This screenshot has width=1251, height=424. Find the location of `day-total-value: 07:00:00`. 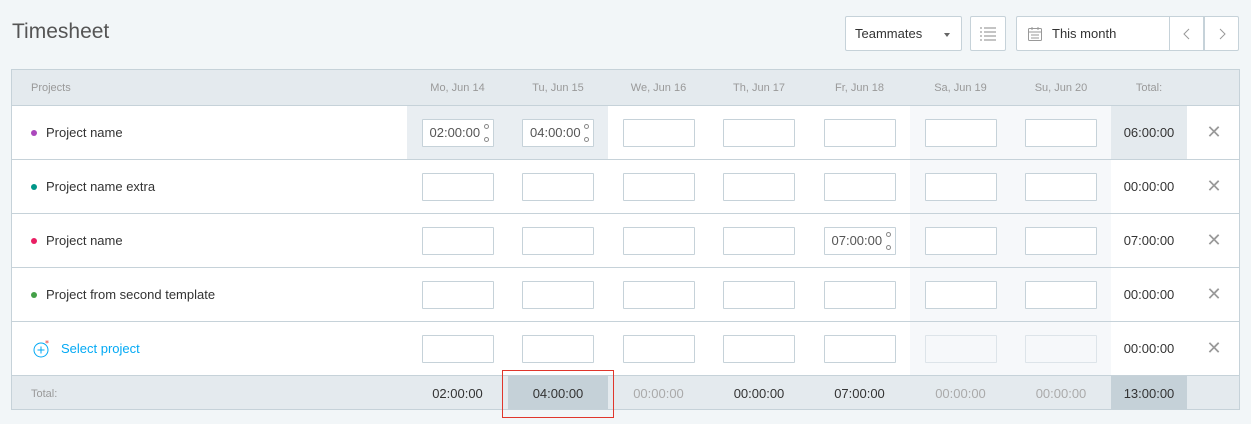

day-total-value: 07:00:00 is located at coordinates (859, 393).